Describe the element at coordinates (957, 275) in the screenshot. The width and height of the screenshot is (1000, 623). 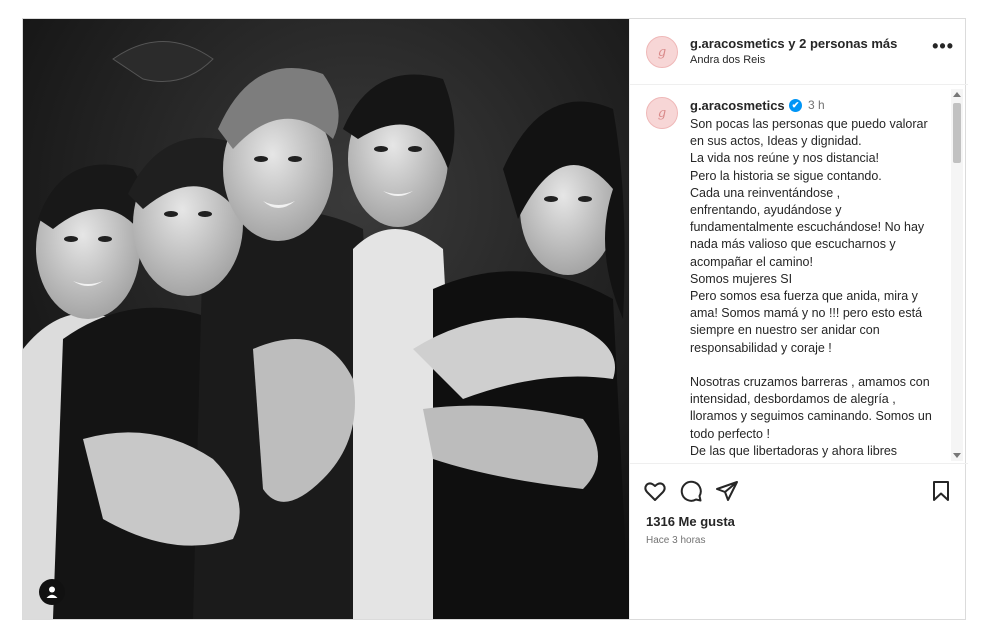
I see `caption-scrollbar` at that location.